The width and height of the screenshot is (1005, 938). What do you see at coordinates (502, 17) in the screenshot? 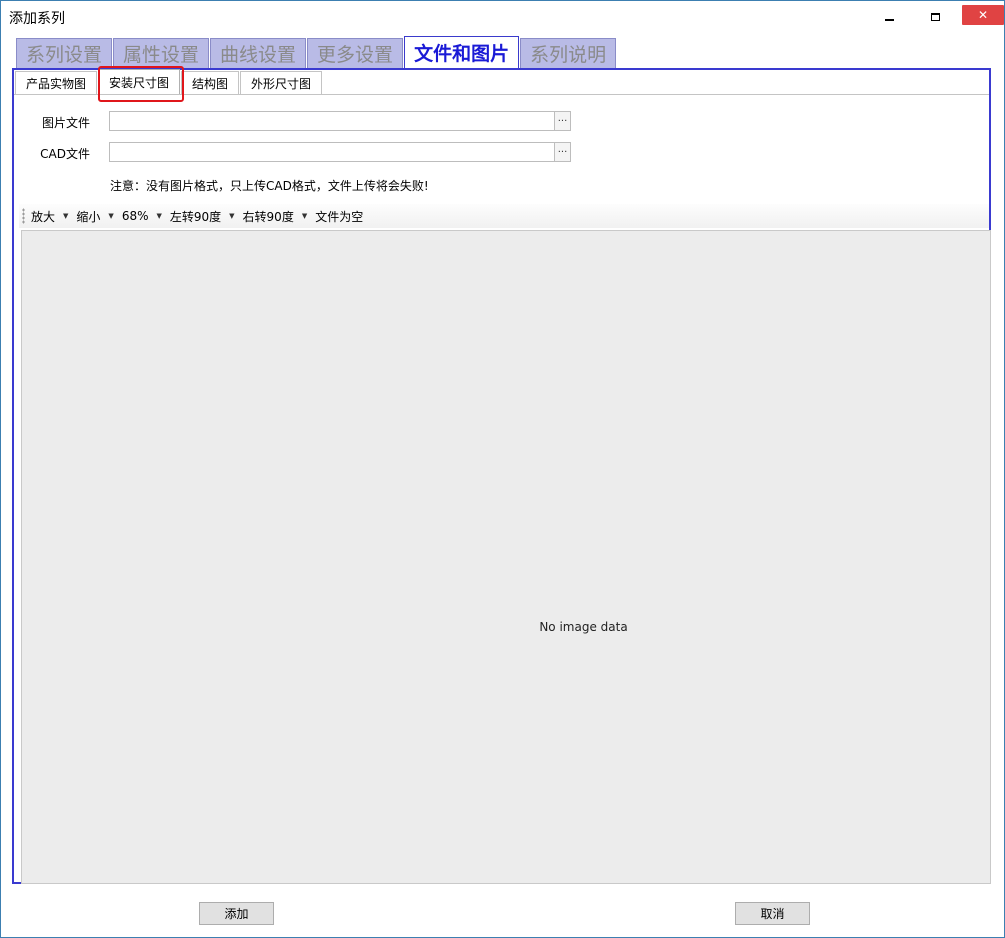
I see `title-bar: 添加系列 ✕` at bounding box center [502, 17].